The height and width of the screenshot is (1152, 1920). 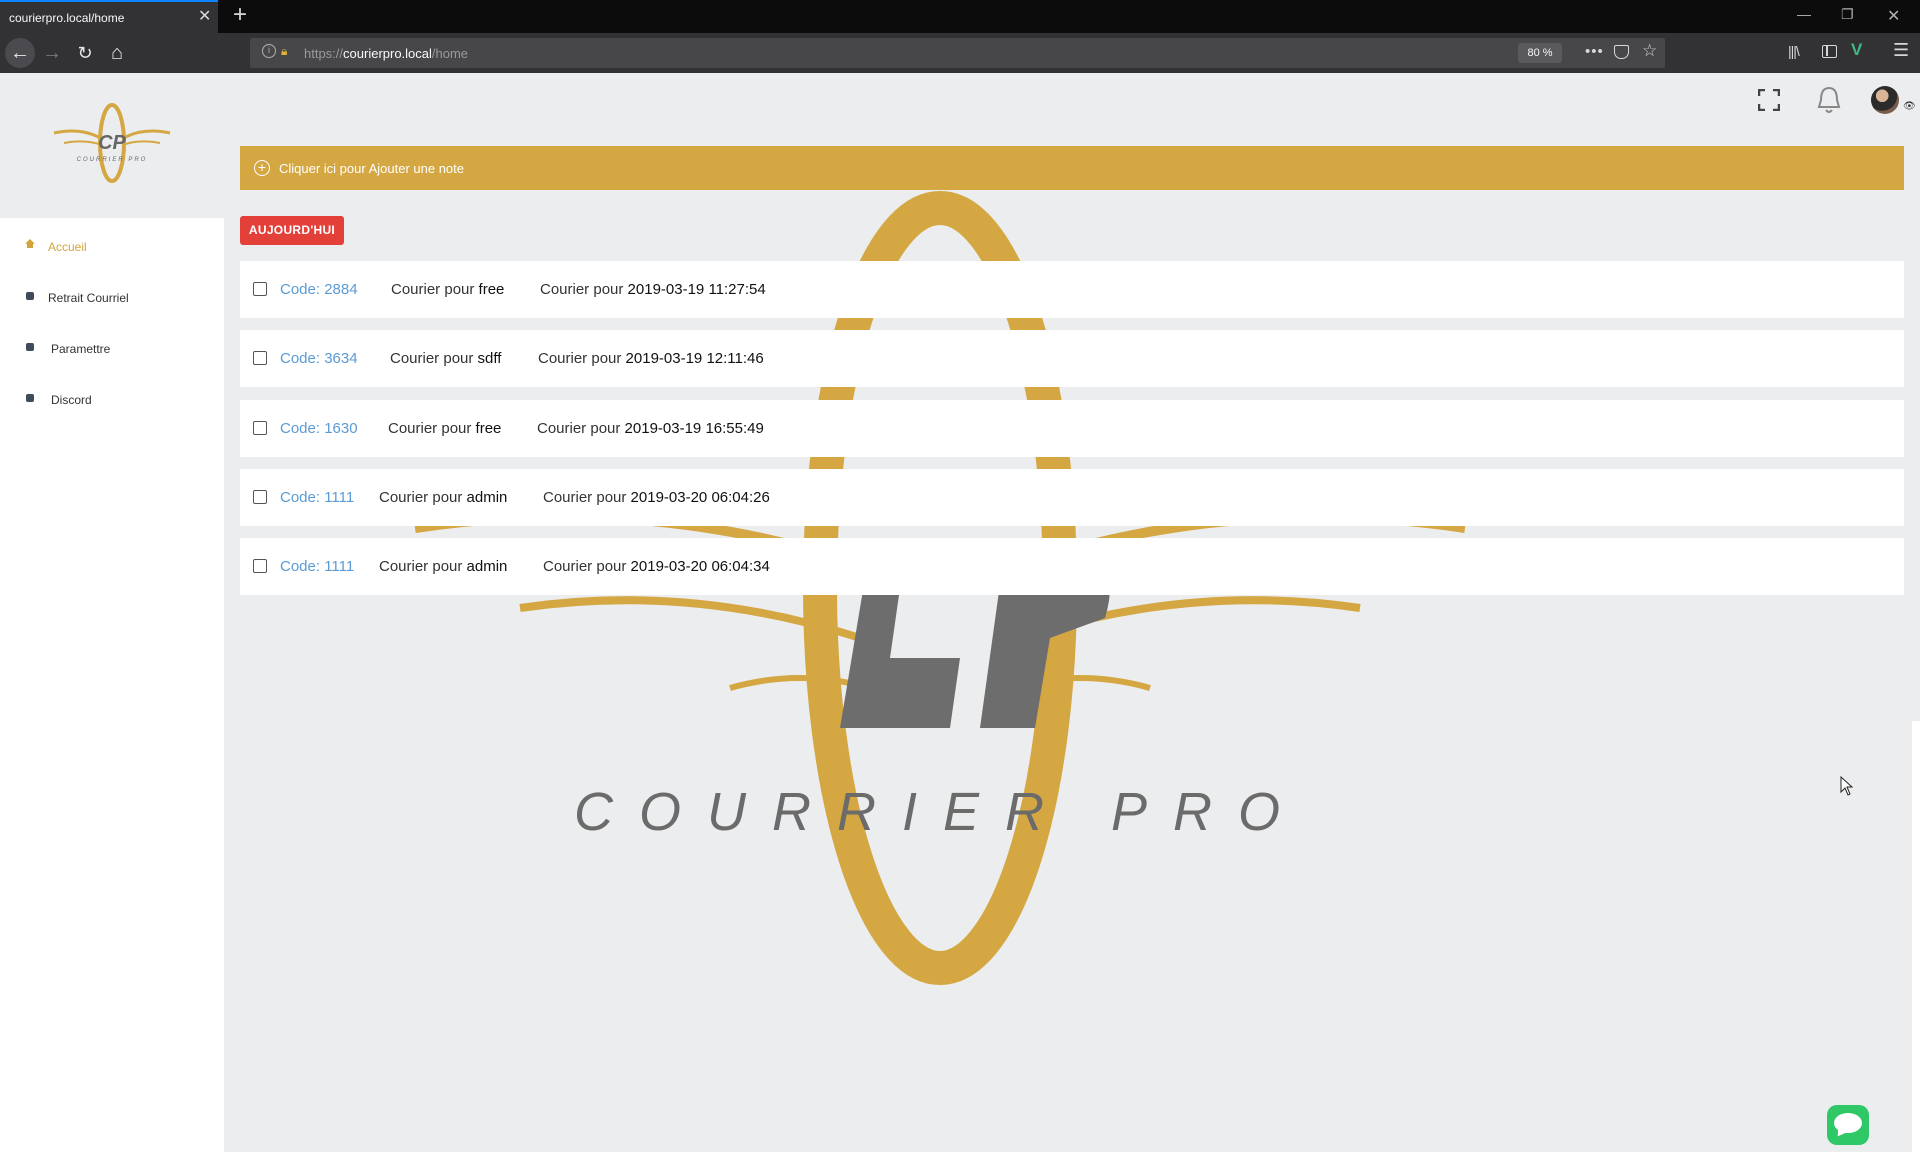 What do you see at coordinates (960, 16) in the screenshot?
I see `browser-tab-bar: courierpro.local/home ✕ + — ❐ ✕` at bounding box center [960, 16].